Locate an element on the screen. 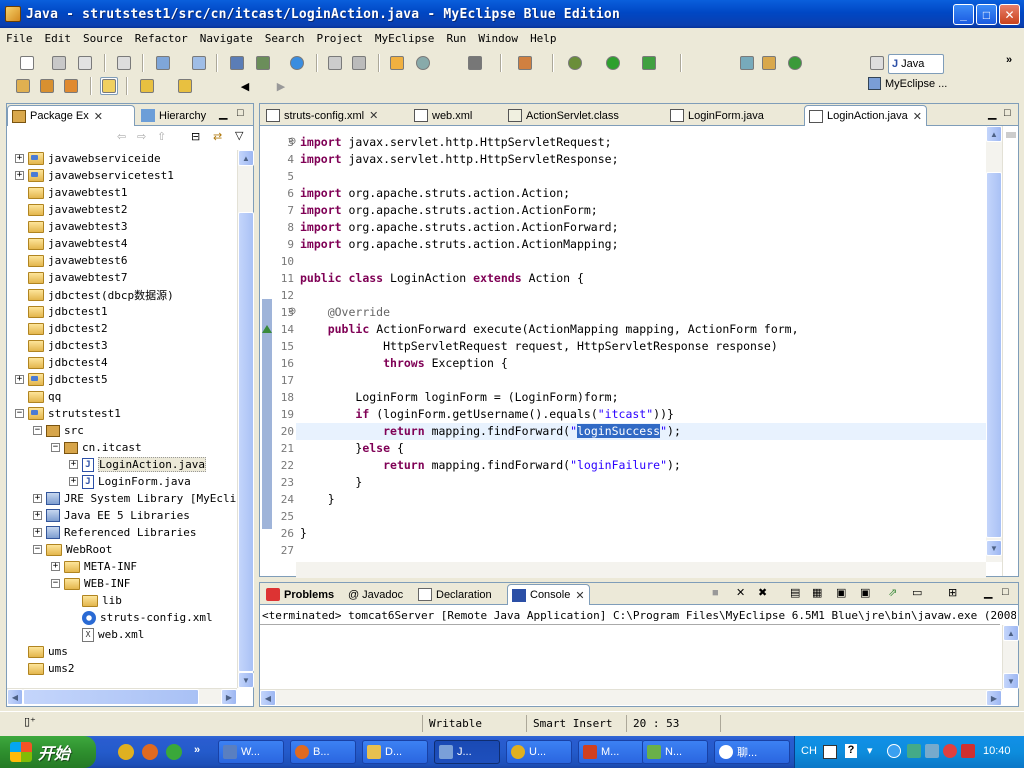 Image resolution: width=1024 pixels, height=768 pixels. tree-item: jdbctest4 is located at coordinates (61, 362).